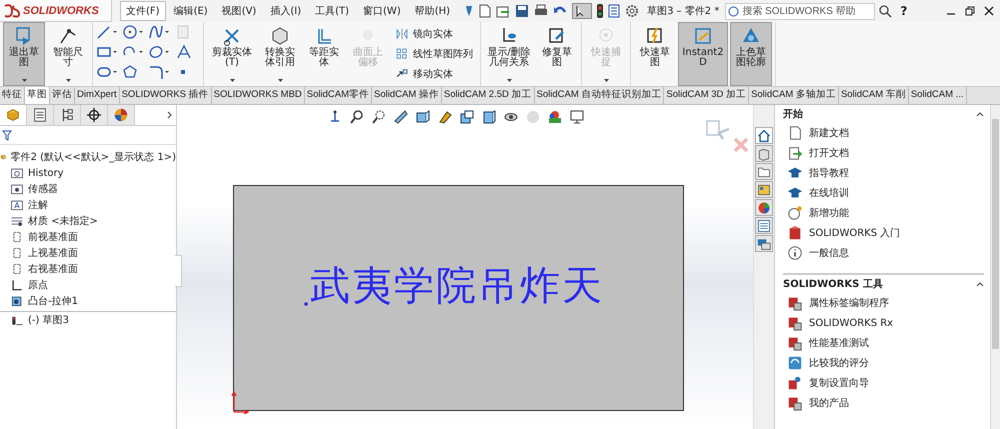  Describe the element at coordinates (794, 95) in the screenshot. I see `ribbon-tab: SolidCAM 多轴加工` at that location.